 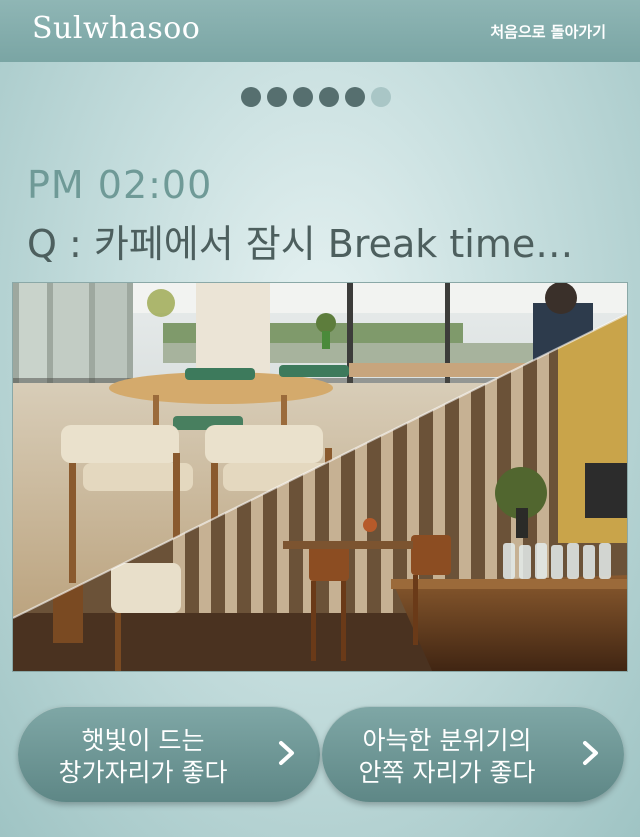 What do you see at coordinates (143, 756) in the screenshot?
I see `choice-label: 햇빛이 드는 창가자리가 좋다` at bounding box center [143, 756].